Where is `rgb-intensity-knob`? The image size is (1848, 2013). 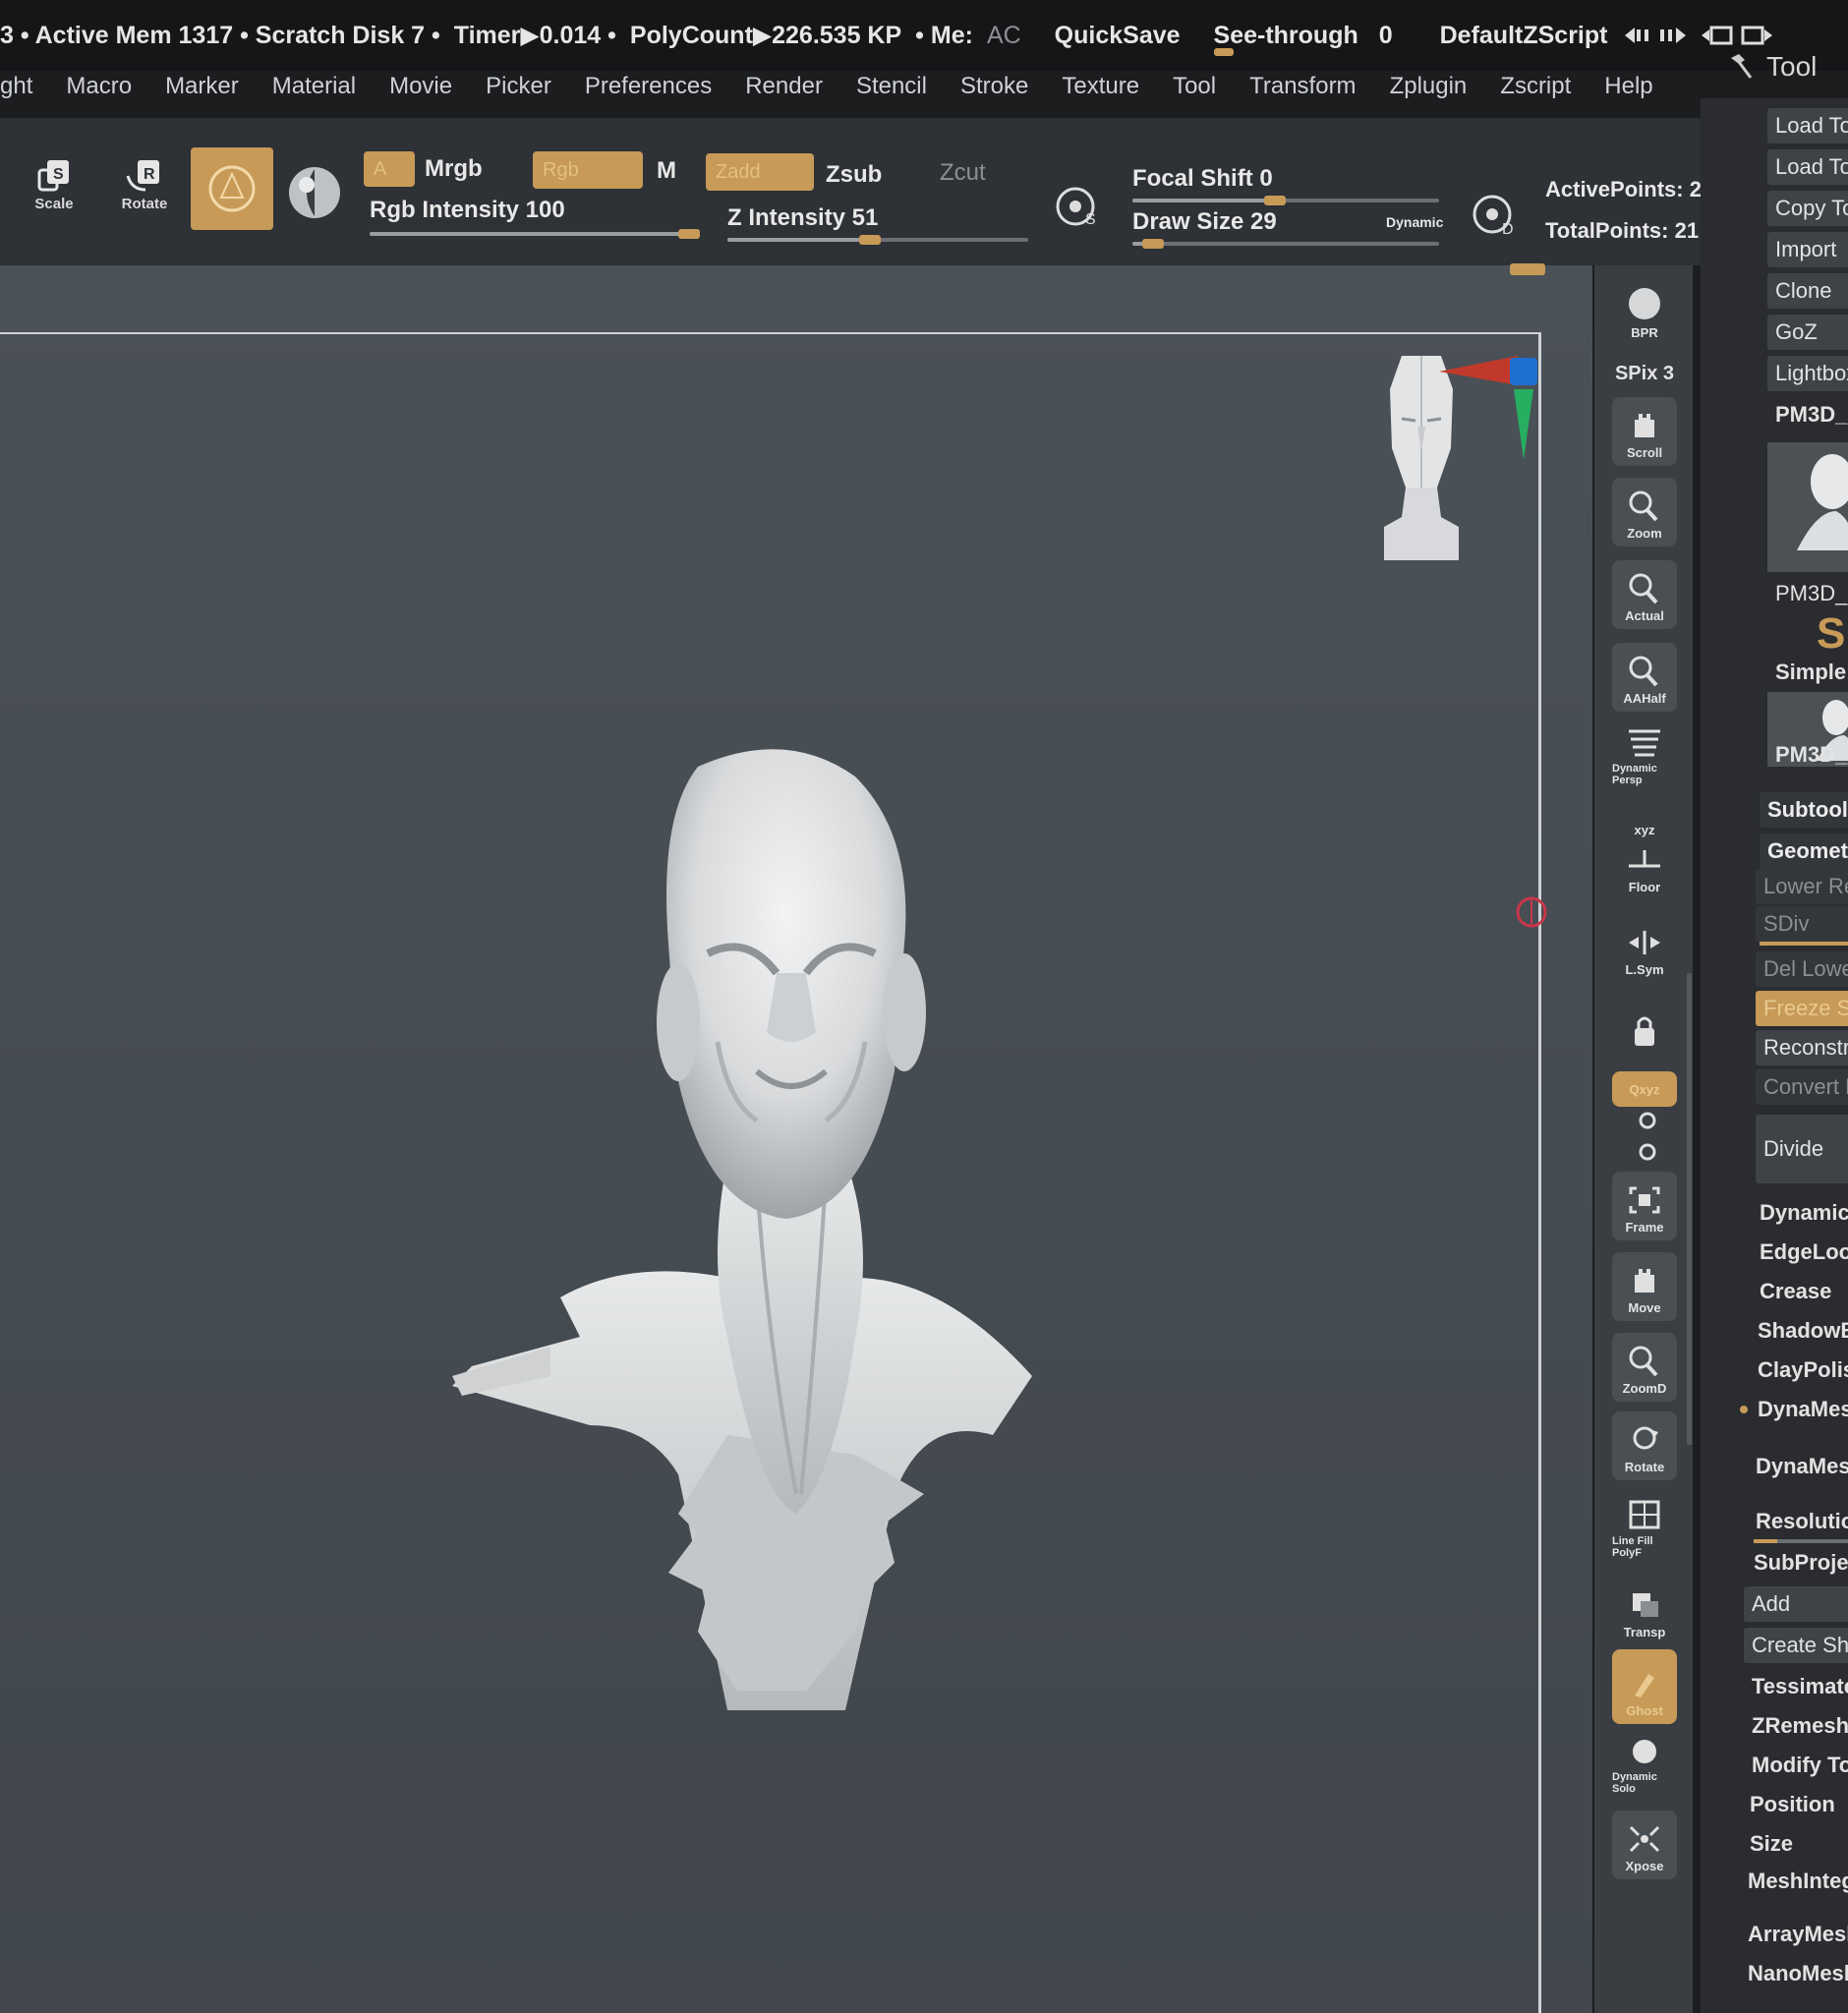 rgb-intensity-knob is located at coordinates (689, 234).